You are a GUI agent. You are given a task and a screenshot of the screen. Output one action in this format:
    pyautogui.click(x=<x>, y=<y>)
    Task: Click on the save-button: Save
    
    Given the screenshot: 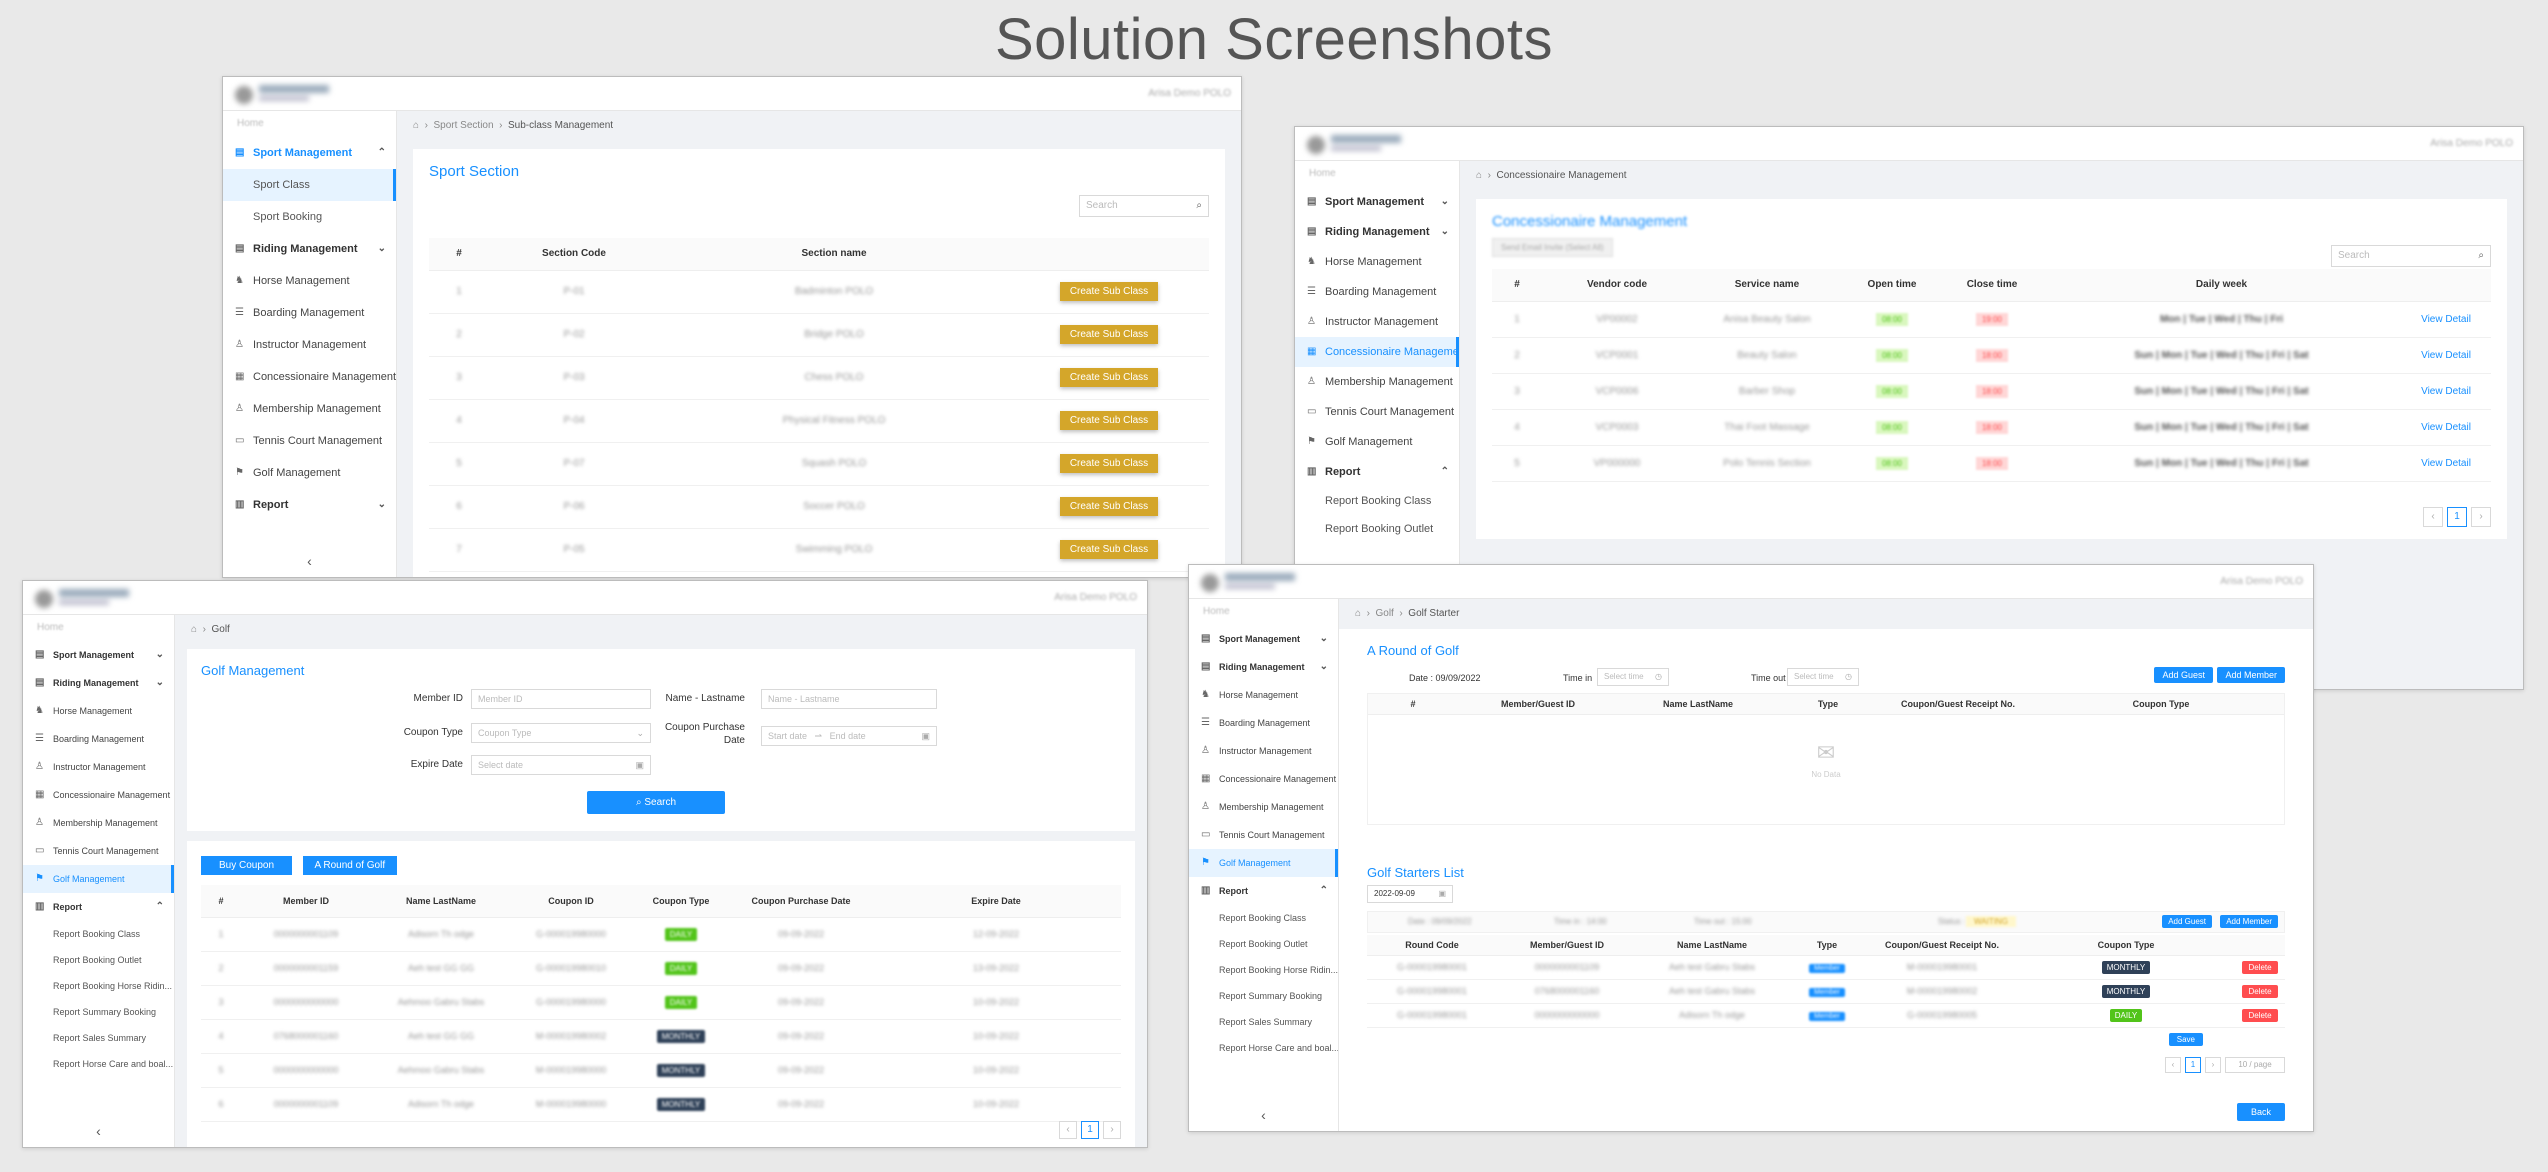 What is the action you would take?
    pyautogui.click(x=2185, y=1039)
    